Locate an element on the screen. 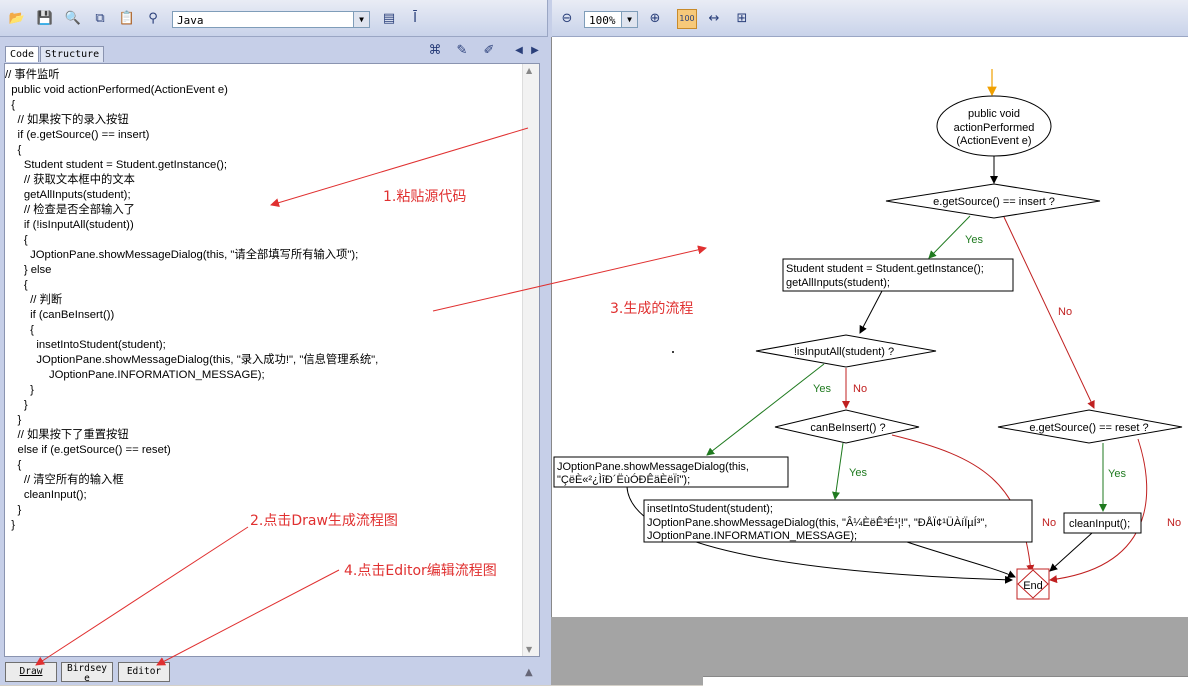  start-text-1: public void is located at coordinates (994, 114).